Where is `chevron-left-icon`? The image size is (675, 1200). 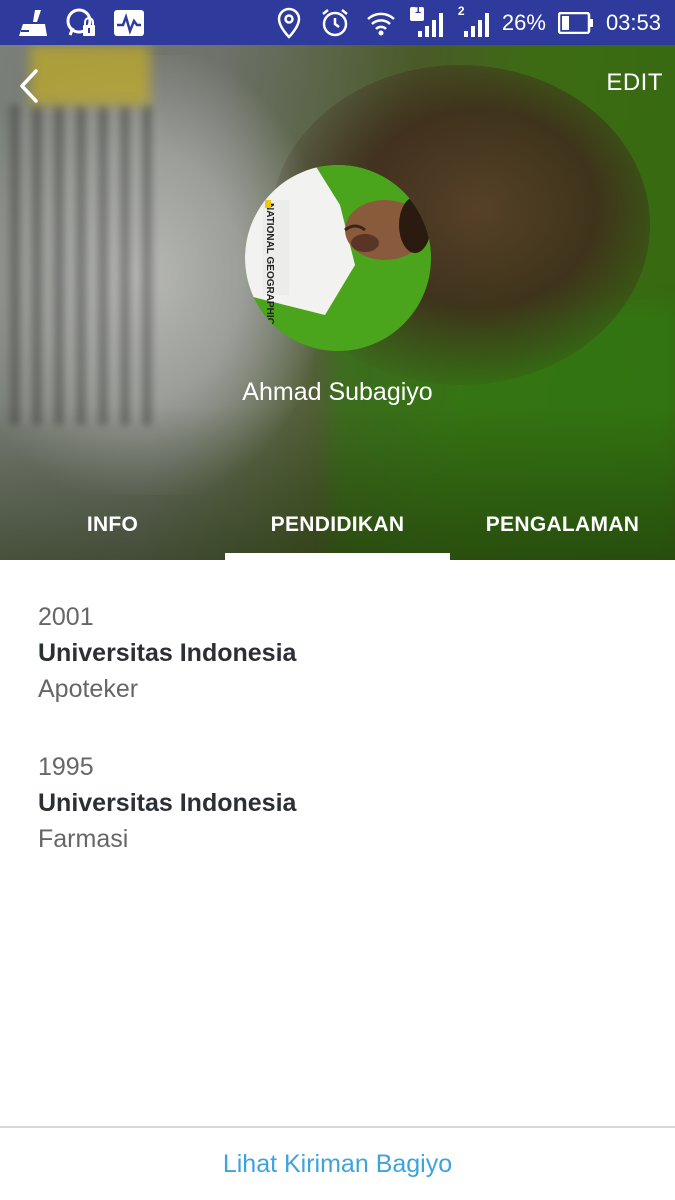 chevron-left-icon is located at coordinates (29, 86).